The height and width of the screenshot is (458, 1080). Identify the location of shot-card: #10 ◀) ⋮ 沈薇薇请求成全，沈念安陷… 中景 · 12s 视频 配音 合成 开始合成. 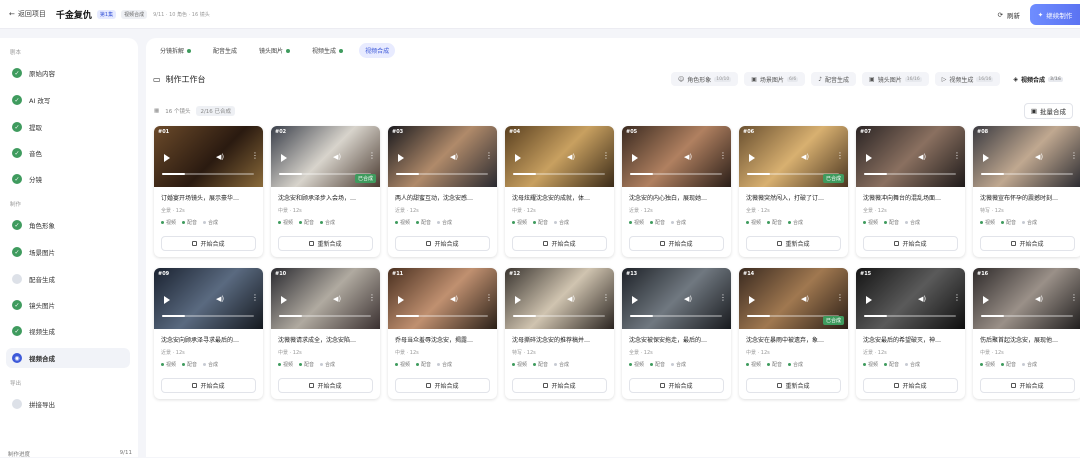
(325, 333).